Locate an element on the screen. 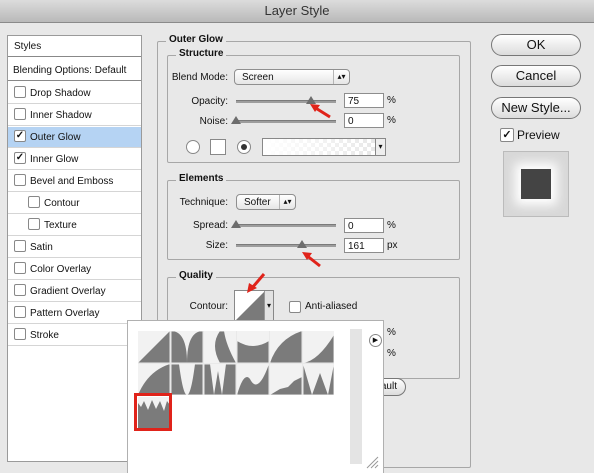  contour-grid is located at coordinates (236, 363).